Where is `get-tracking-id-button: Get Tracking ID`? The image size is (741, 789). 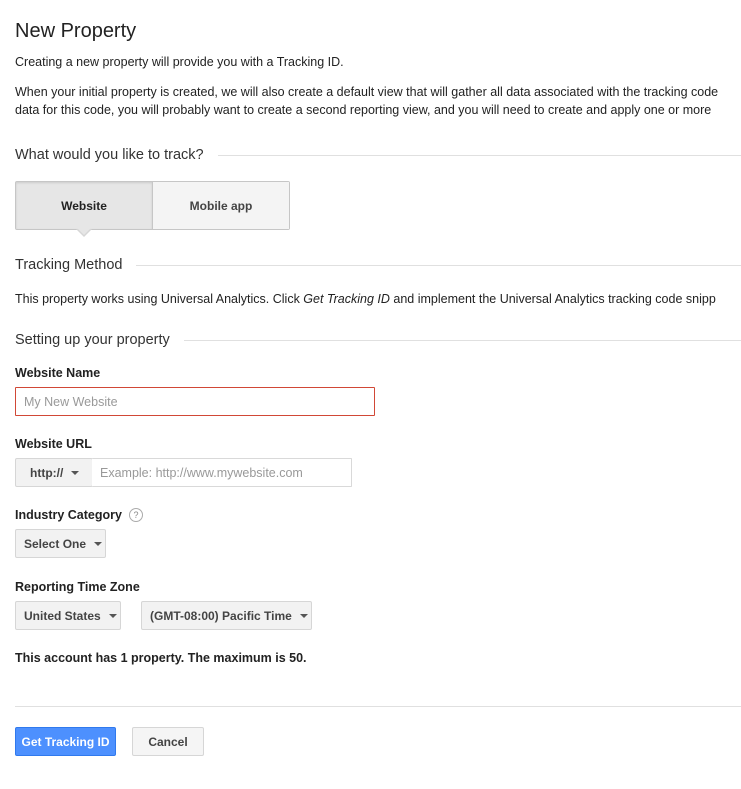
get-tracking-id-button: Get Tracking ID is located at coordinates (65, 741).